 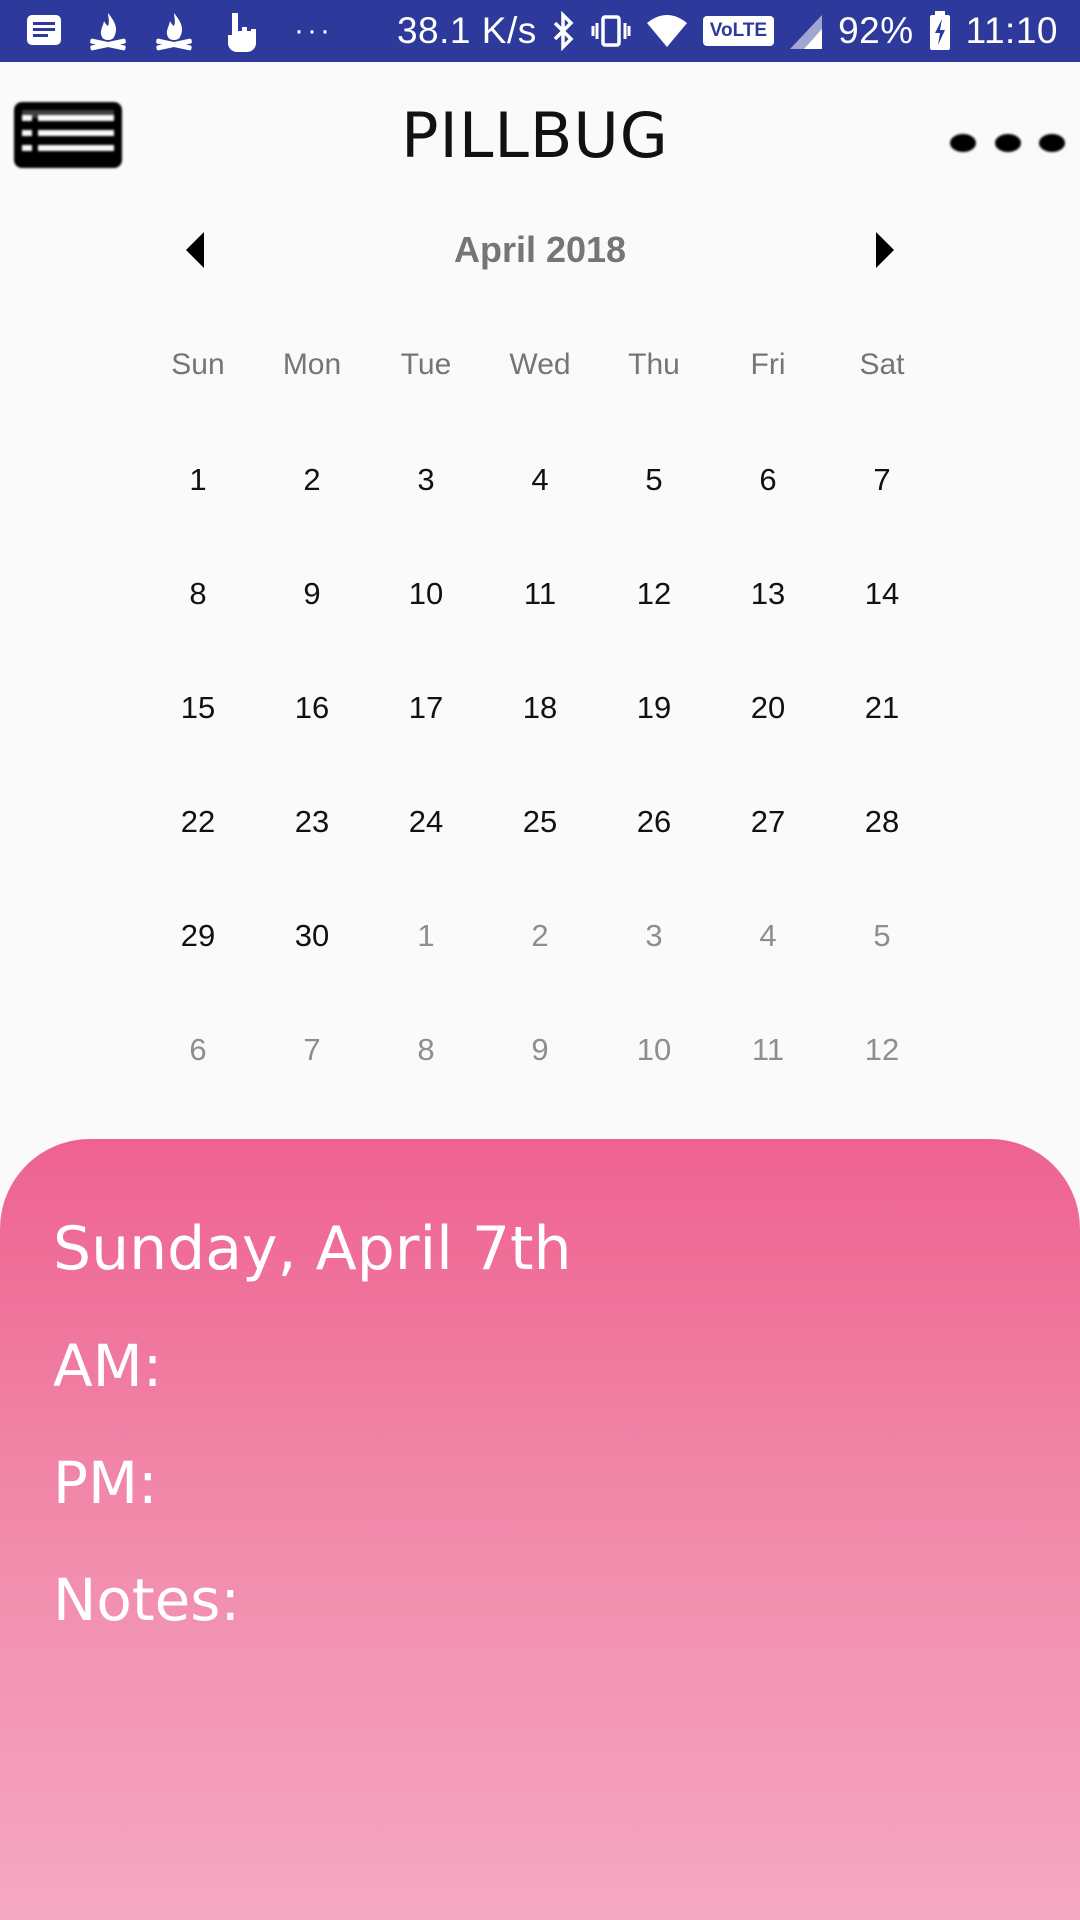 I want to click on chevron-left-icon, so click(x=195, y=250).